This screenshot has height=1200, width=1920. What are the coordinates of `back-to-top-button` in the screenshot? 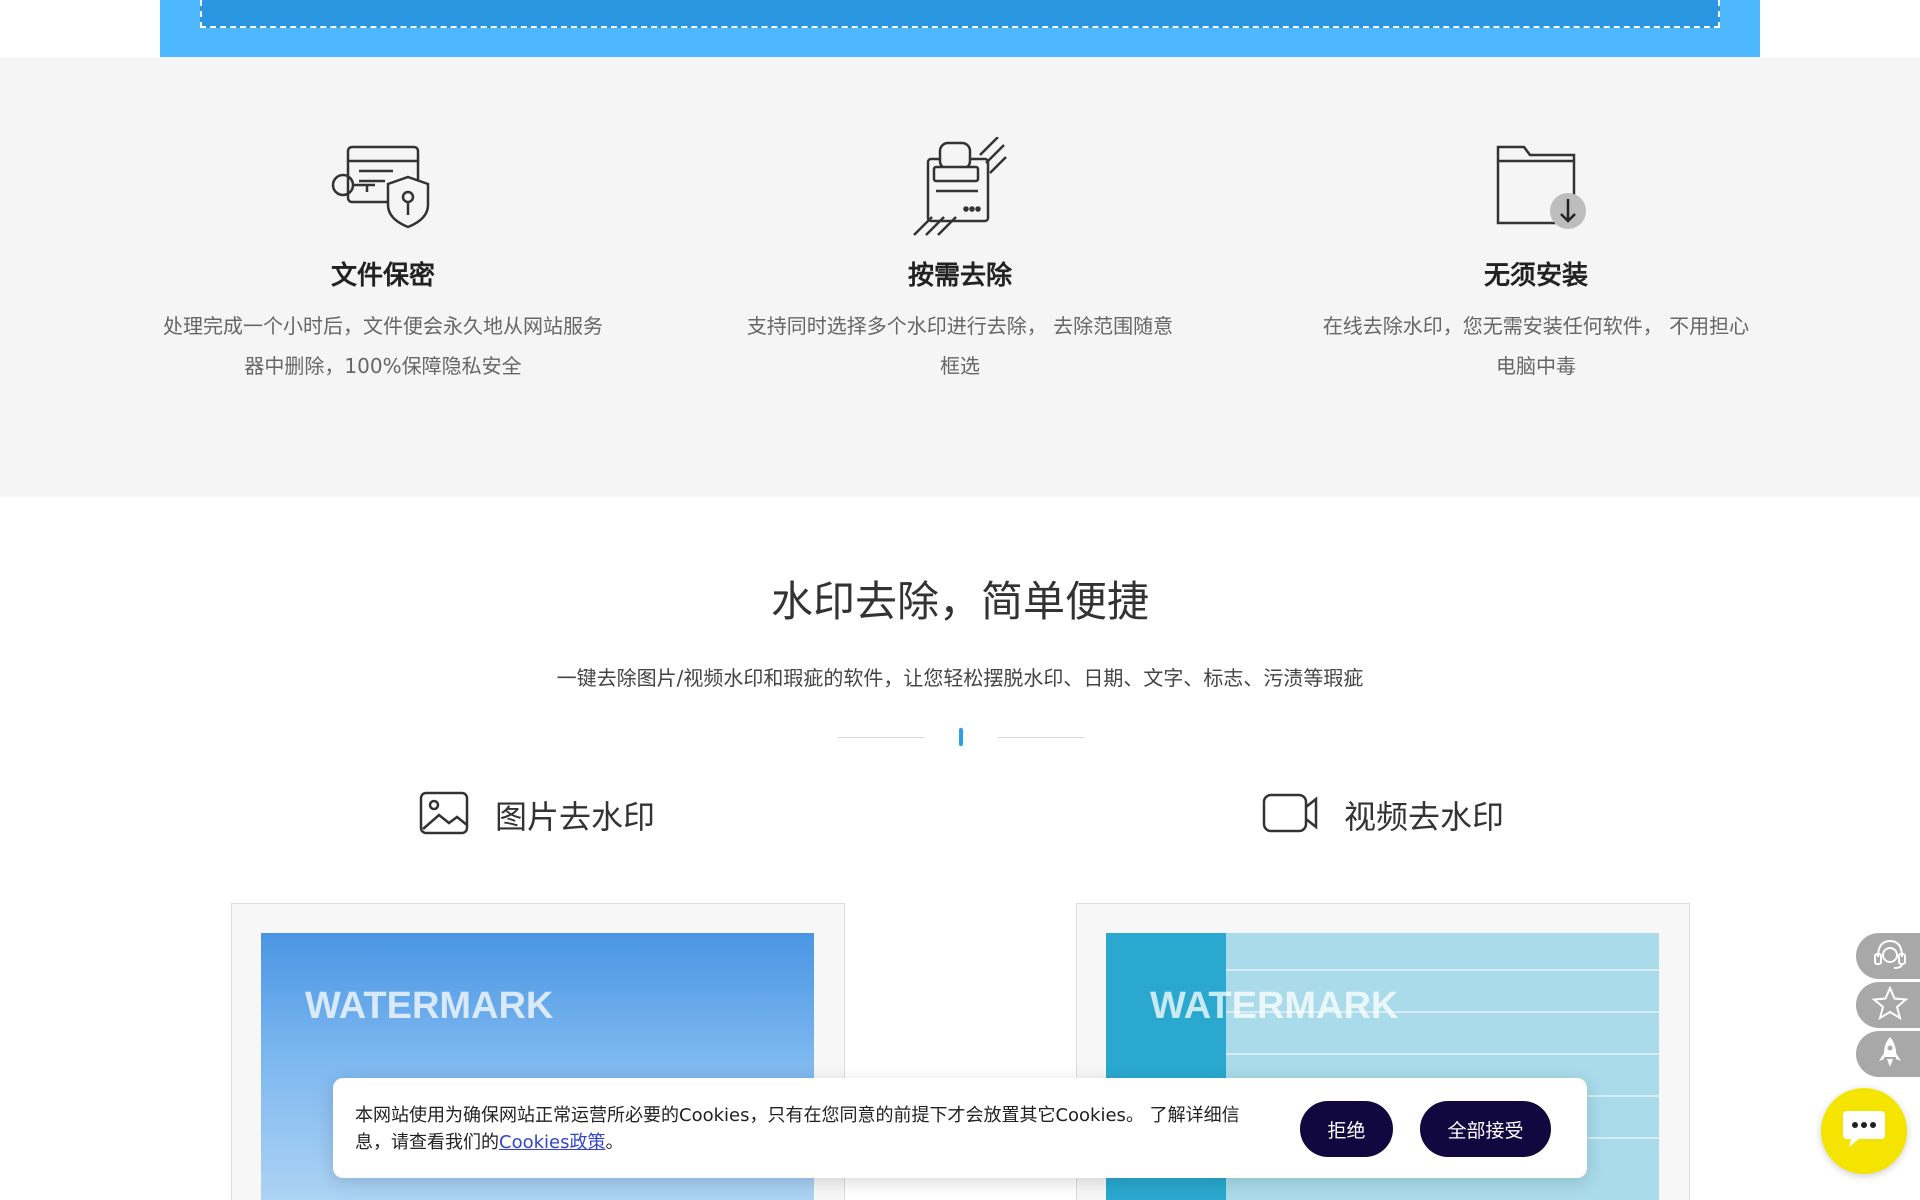 It's located at (1888, 1054).